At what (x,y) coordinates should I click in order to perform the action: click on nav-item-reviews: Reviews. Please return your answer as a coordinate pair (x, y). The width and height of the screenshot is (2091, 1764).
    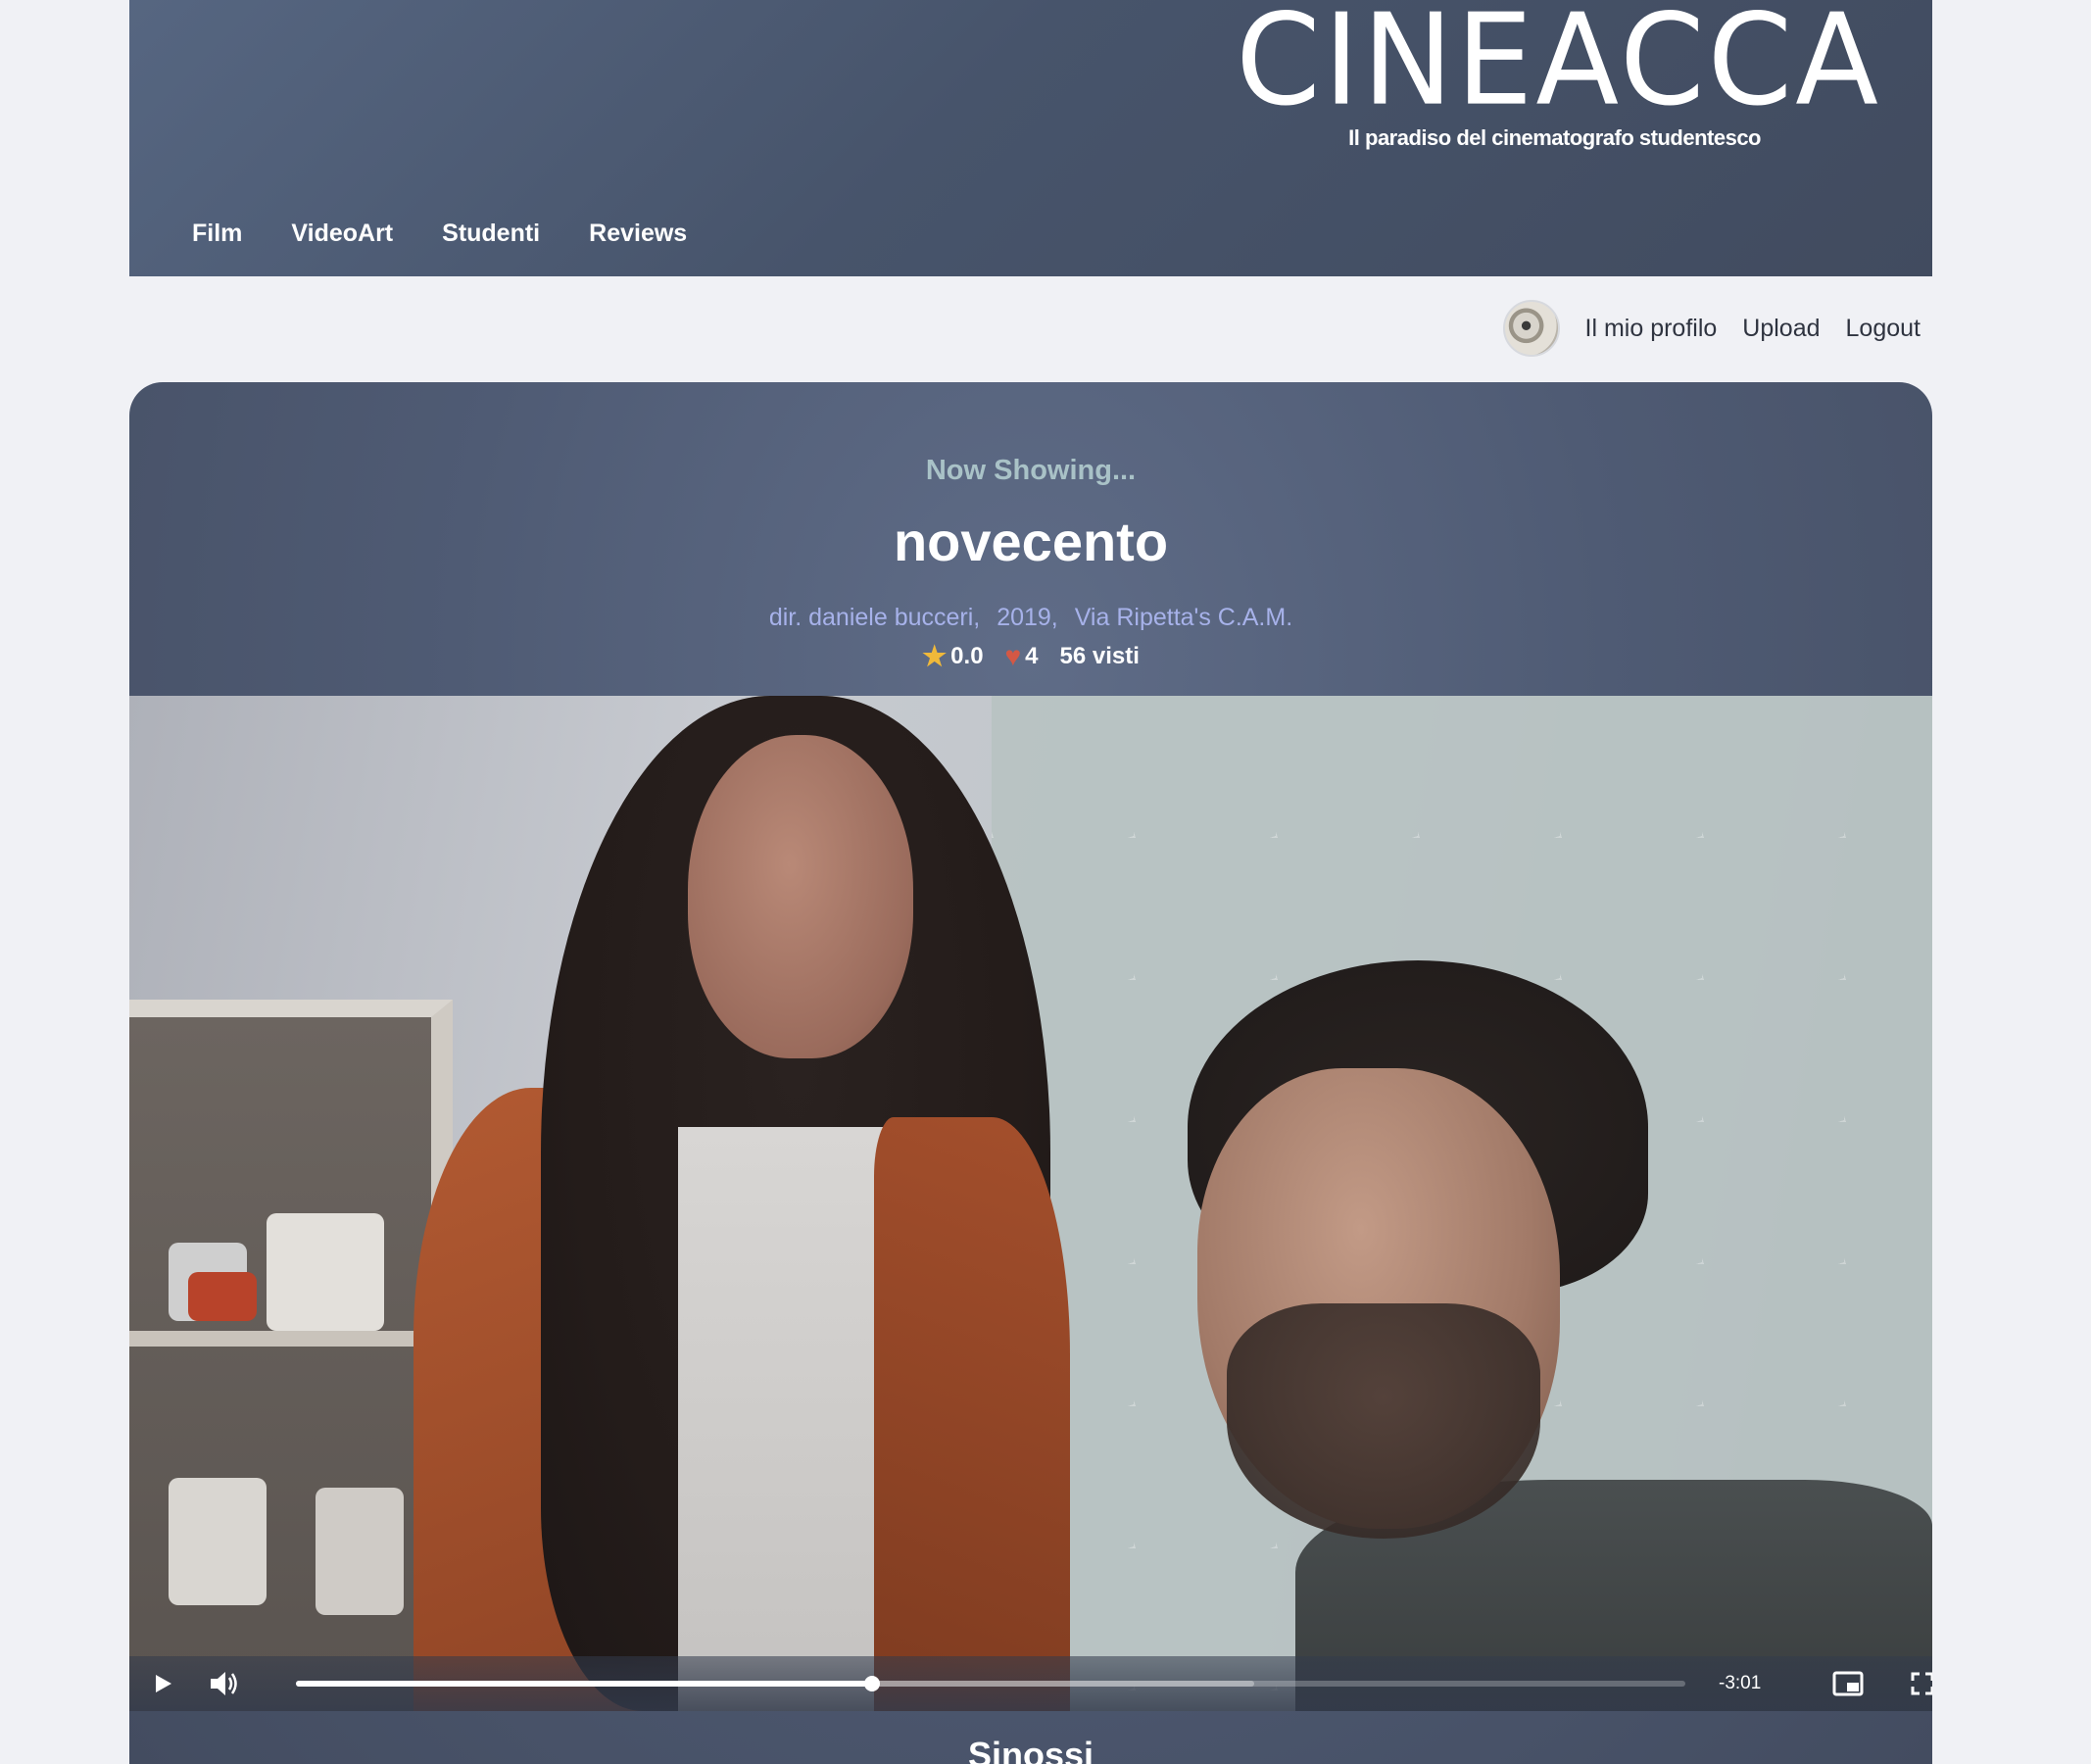
    Looking at the image, I should click on (638, 234).